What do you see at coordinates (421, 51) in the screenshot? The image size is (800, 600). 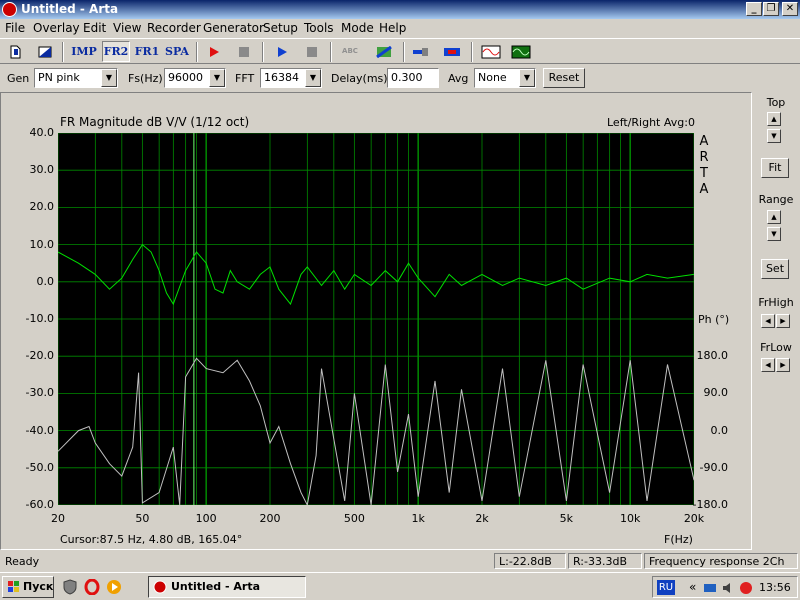 I see `probe-icon` at bounding box center [421, 51].